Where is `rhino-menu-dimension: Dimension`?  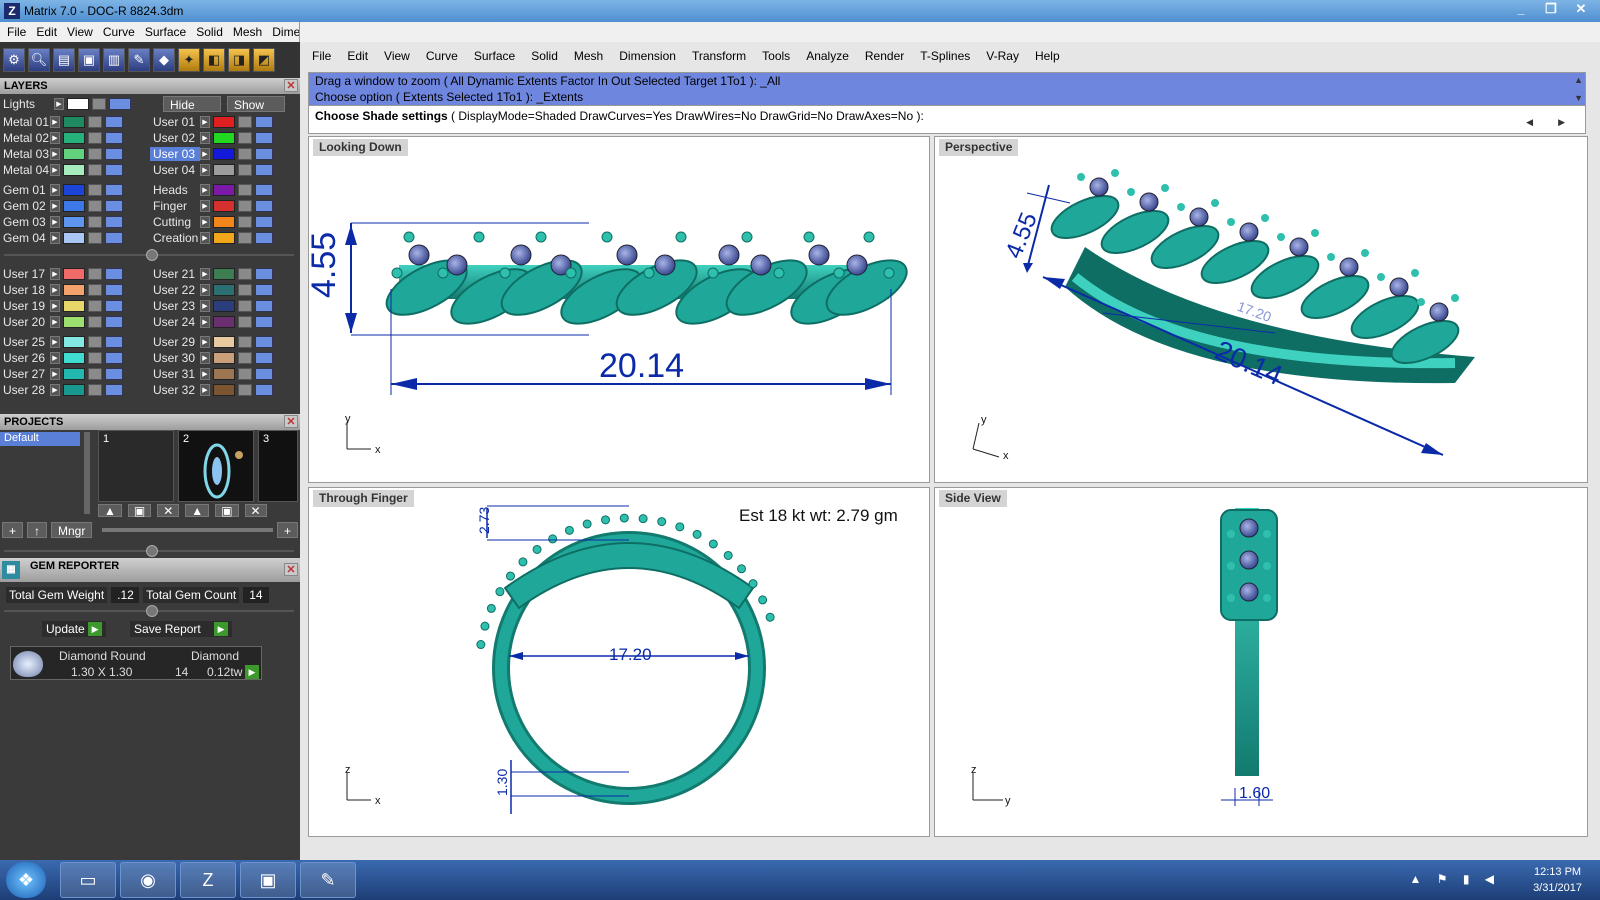 rhino-menu-dimension: Dimension is located at coordinates (647, 56).